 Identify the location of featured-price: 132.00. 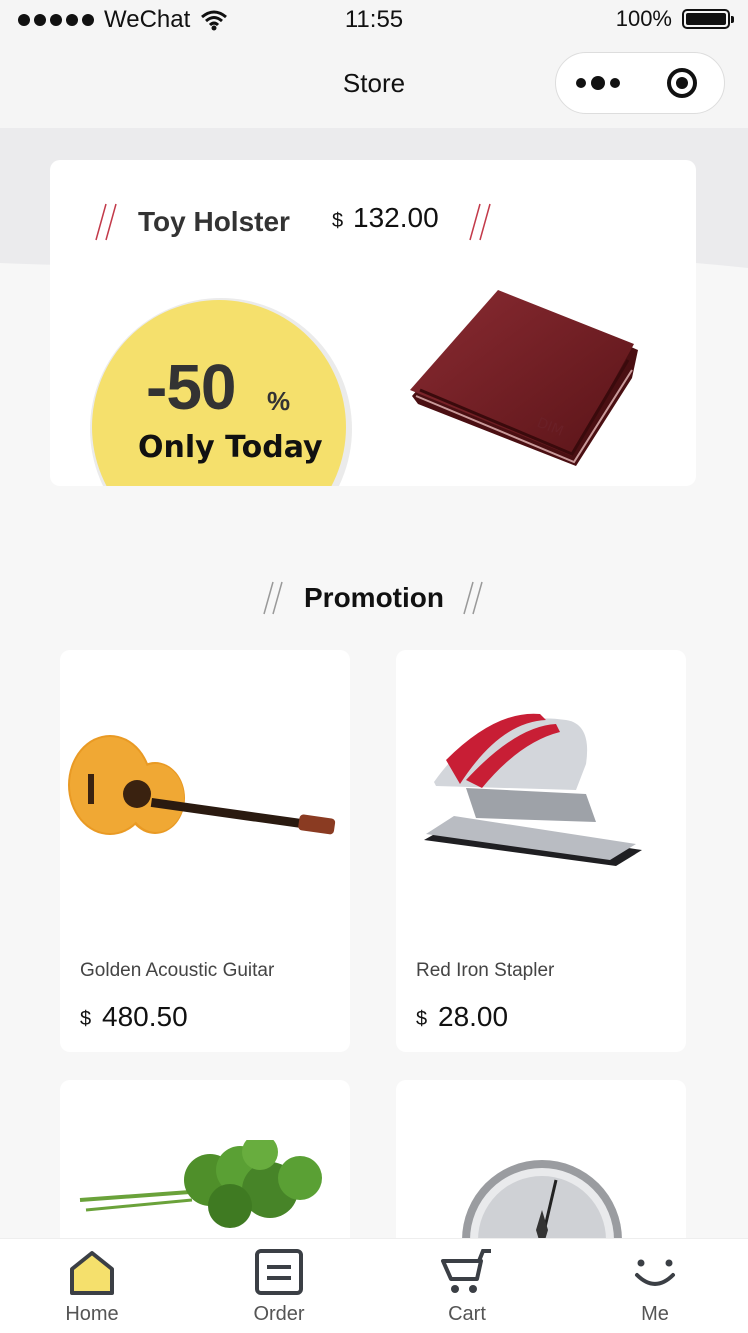
(396, 217).